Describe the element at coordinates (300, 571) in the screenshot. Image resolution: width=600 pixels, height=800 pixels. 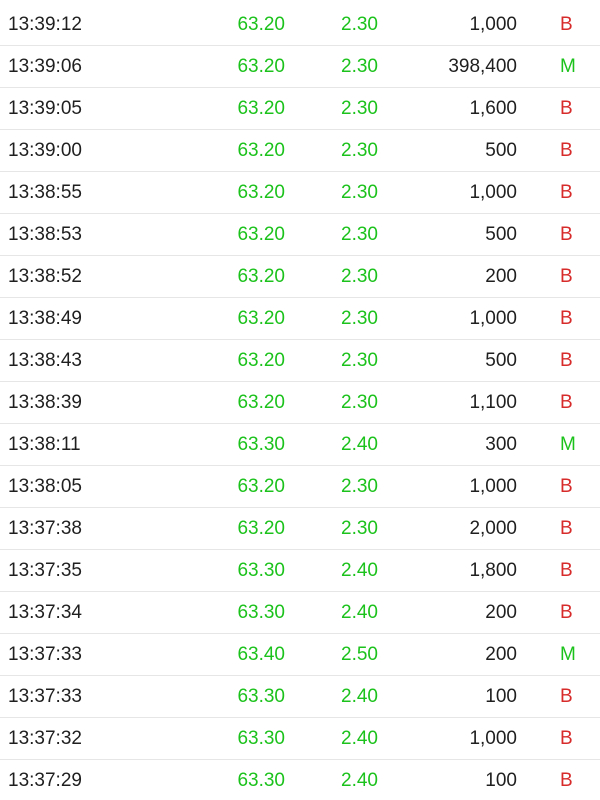
I see `trade-row: 13:37:35 63.30 2.40 1,800 B` at that location.